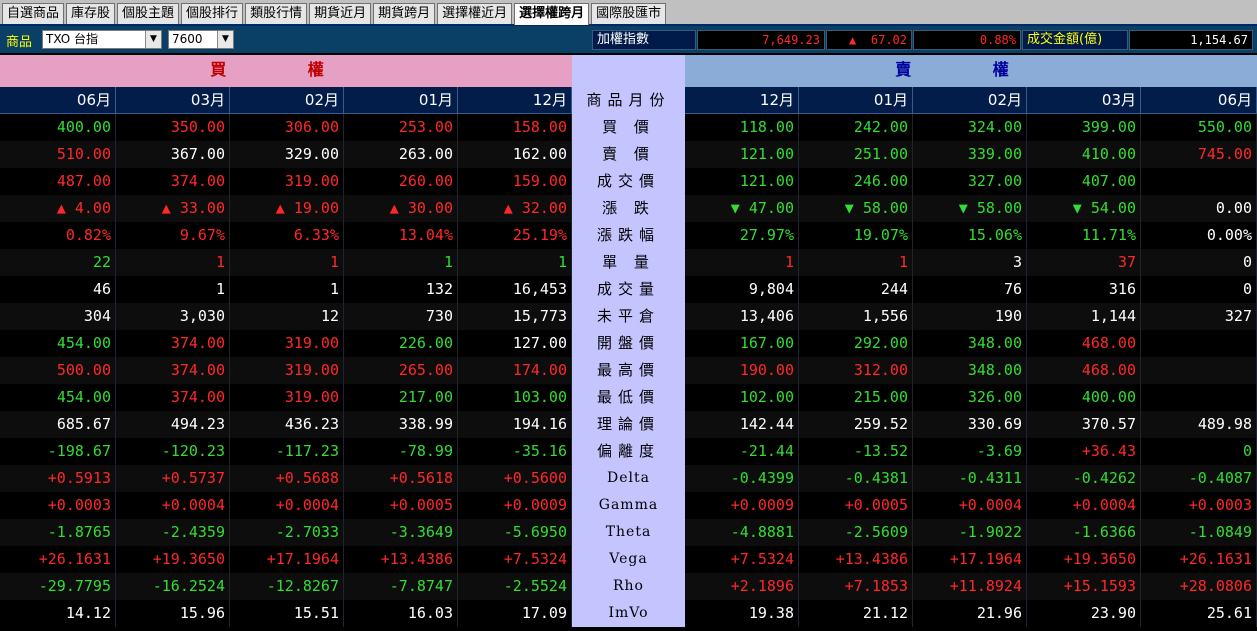 Image resolution: width=1257 pixels, height=631 pixels. I want to click on chevron-down-icon: ▼, so click(153, 39).